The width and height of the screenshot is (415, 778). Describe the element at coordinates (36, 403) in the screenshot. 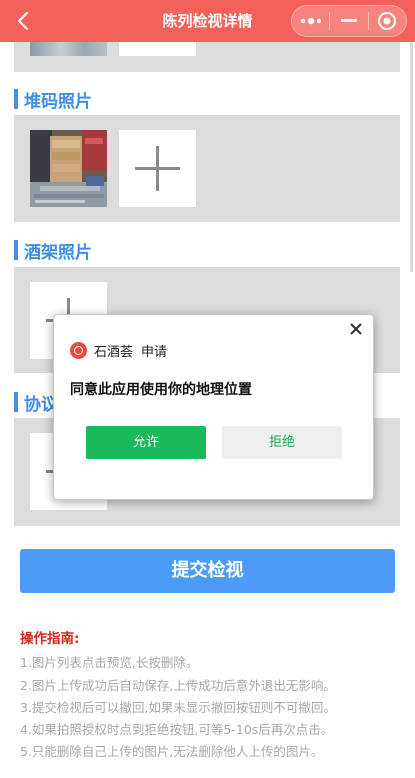

I see `section-title-agreement: 协议` at that location.